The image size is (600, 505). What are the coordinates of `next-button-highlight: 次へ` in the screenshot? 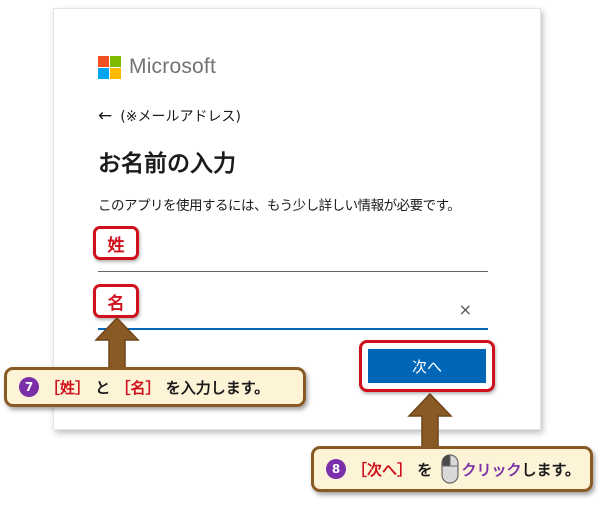 It's located at (427, 366).